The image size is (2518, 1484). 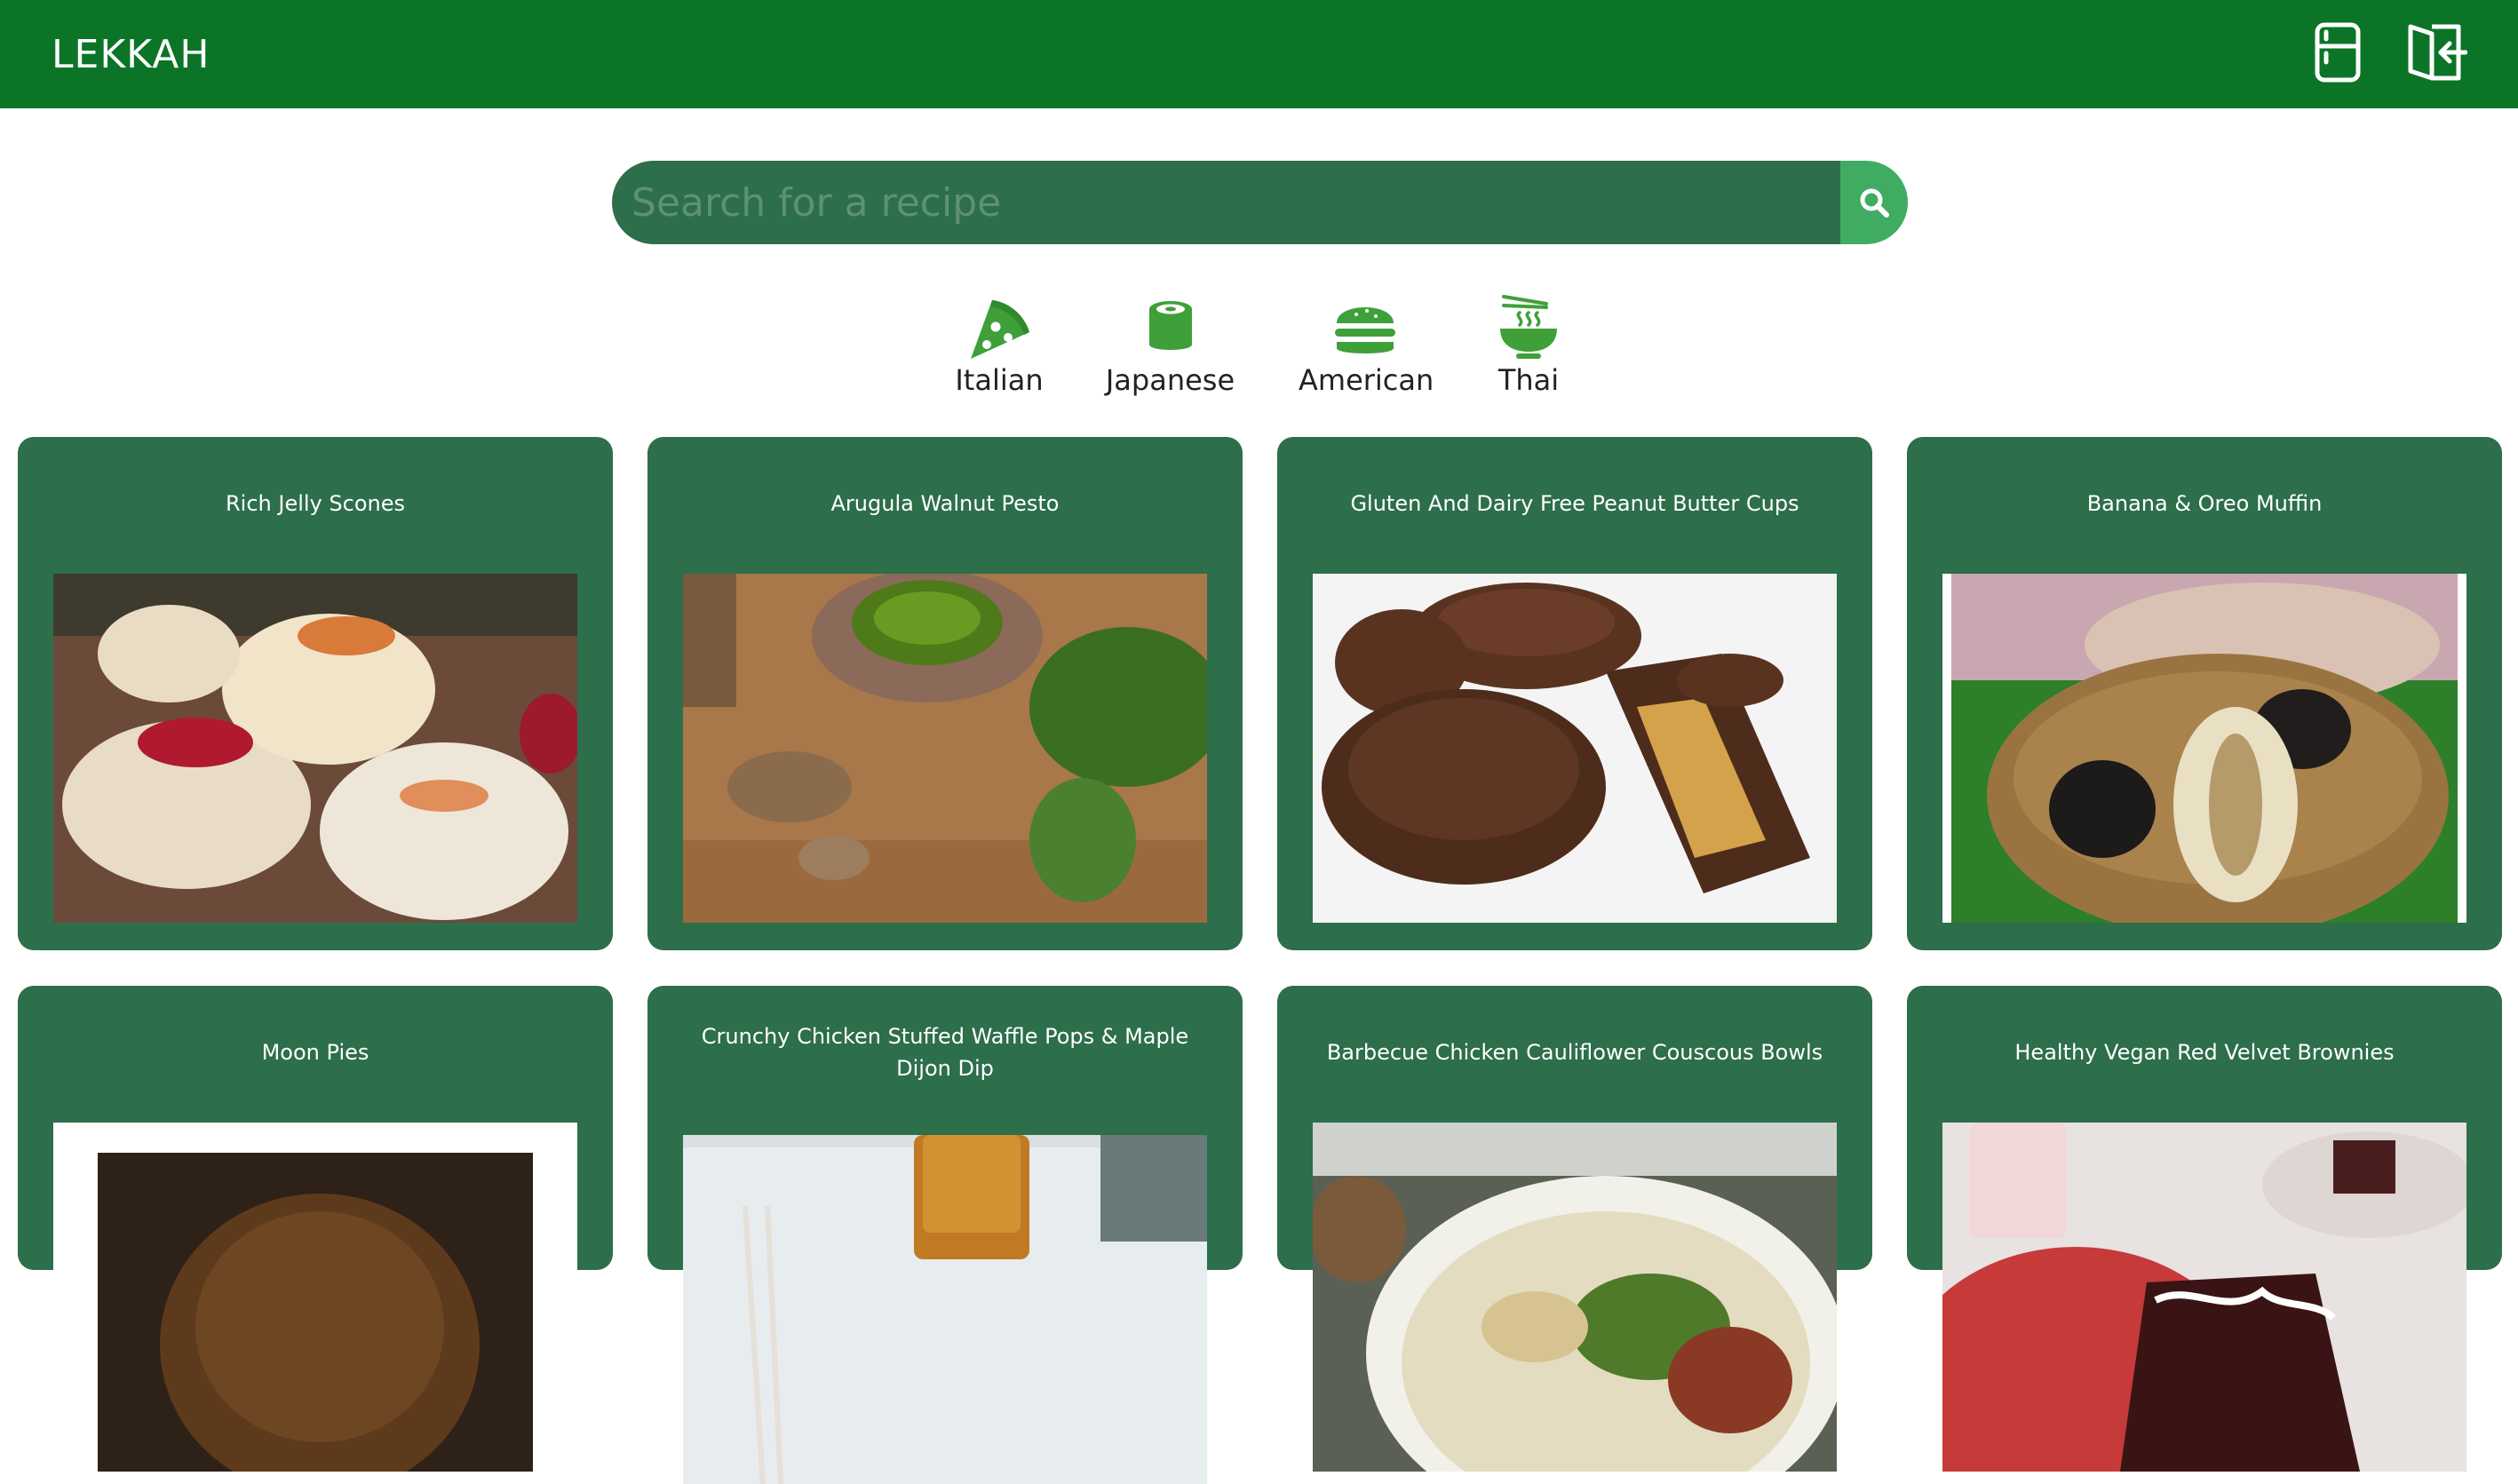 What do you see at coordinates (1528, 380) in the screenshot?
I see `cuisine-label: Thai` at bounding box center [1528, 380].